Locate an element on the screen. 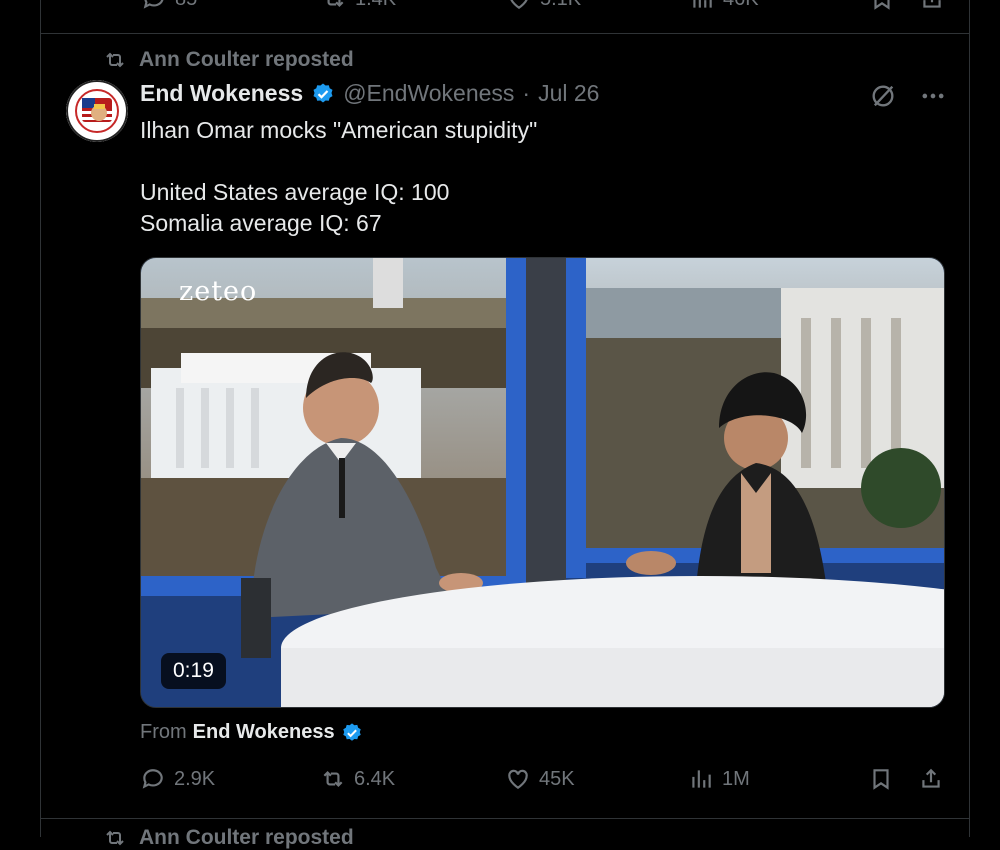 The width and height of the screenshot is (1000, 850). repost-button: 1.4K is located at coordinates (358, 6).